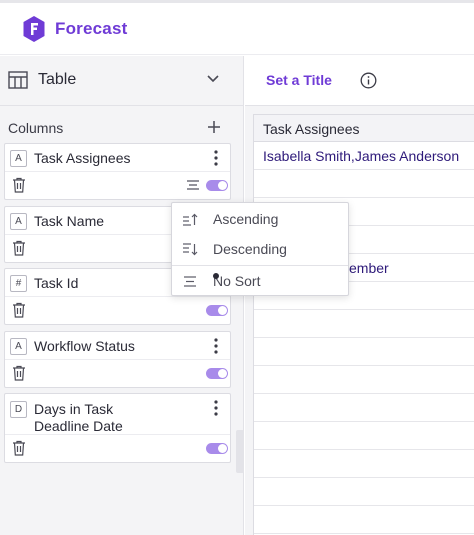 This screenshot has width=474, height=535. I want to click on sort-ascending-icon, so click(190, 219).